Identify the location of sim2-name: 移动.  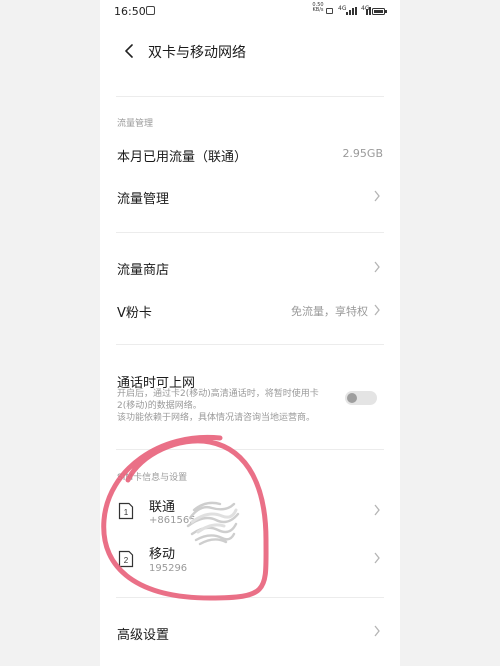
(162, 552).